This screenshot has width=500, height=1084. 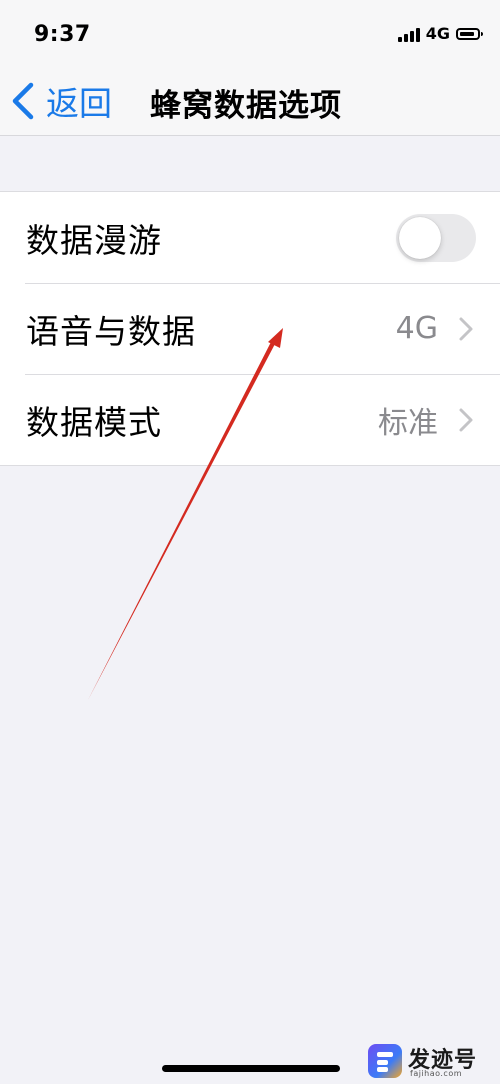 What do you see at coordinates (94, 240) in the screenshot?
I see `data-roaming-label: 数据漫游` at bounding box center [94, 240].